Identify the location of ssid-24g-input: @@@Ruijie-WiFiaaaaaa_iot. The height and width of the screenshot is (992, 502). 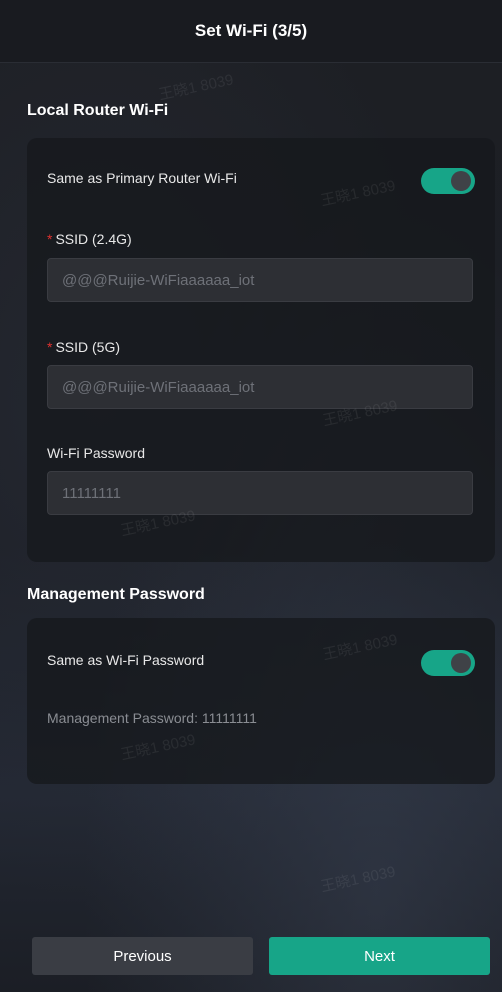
(260, 280).